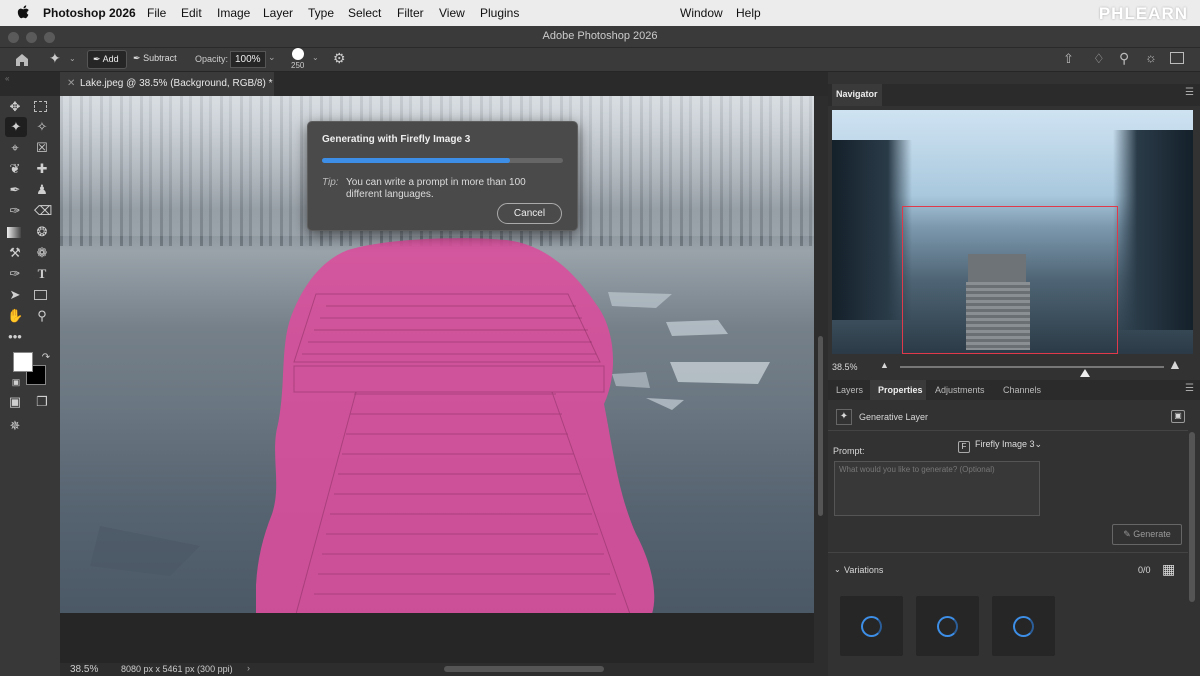  Describe the element at coordinates (248, 668) in the screenshot. I see `chevron-right-icon: ›` at that location.